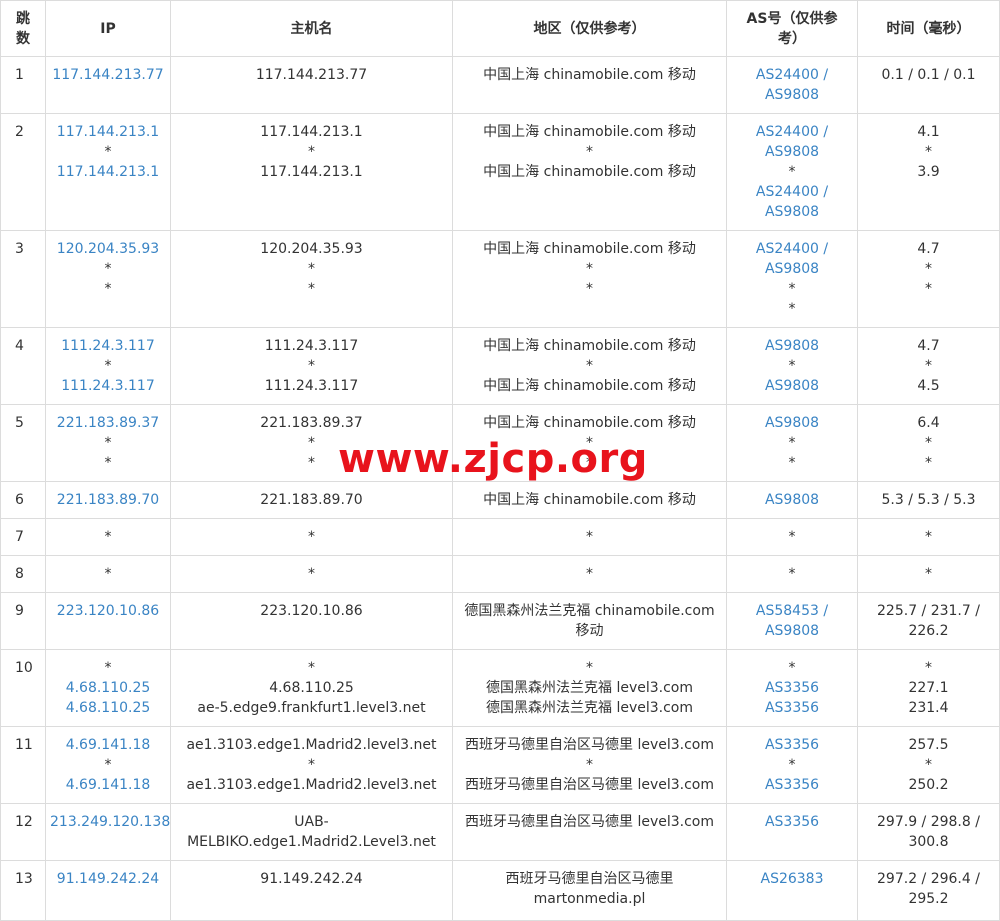 This screenshot has width=1000, height=921. Describe the element at coordinates (108, 249) in the screenshot. I see `ip-link: 120.204.35.93` at that location.